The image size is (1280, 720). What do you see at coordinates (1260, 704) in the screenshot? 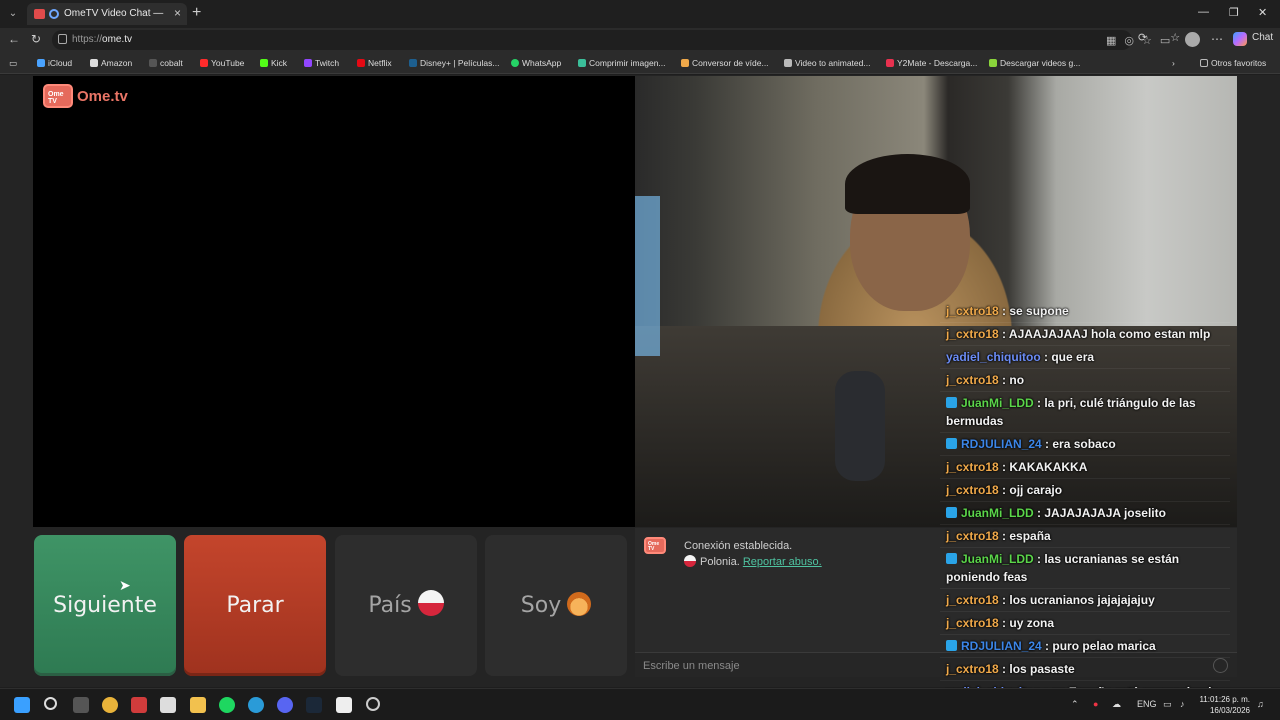
I see `notification-bell-icon: ♫` at bounding box center [1260, 704].